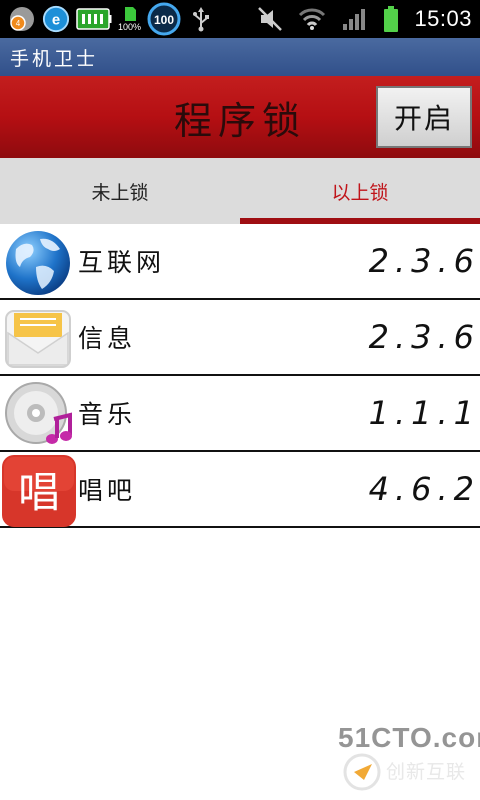 This screenshot has width=480, height=800. What do you see at coordinates (270, 19) in the screenshot?
I see `mute-icon` at bounding box center [270, 19].